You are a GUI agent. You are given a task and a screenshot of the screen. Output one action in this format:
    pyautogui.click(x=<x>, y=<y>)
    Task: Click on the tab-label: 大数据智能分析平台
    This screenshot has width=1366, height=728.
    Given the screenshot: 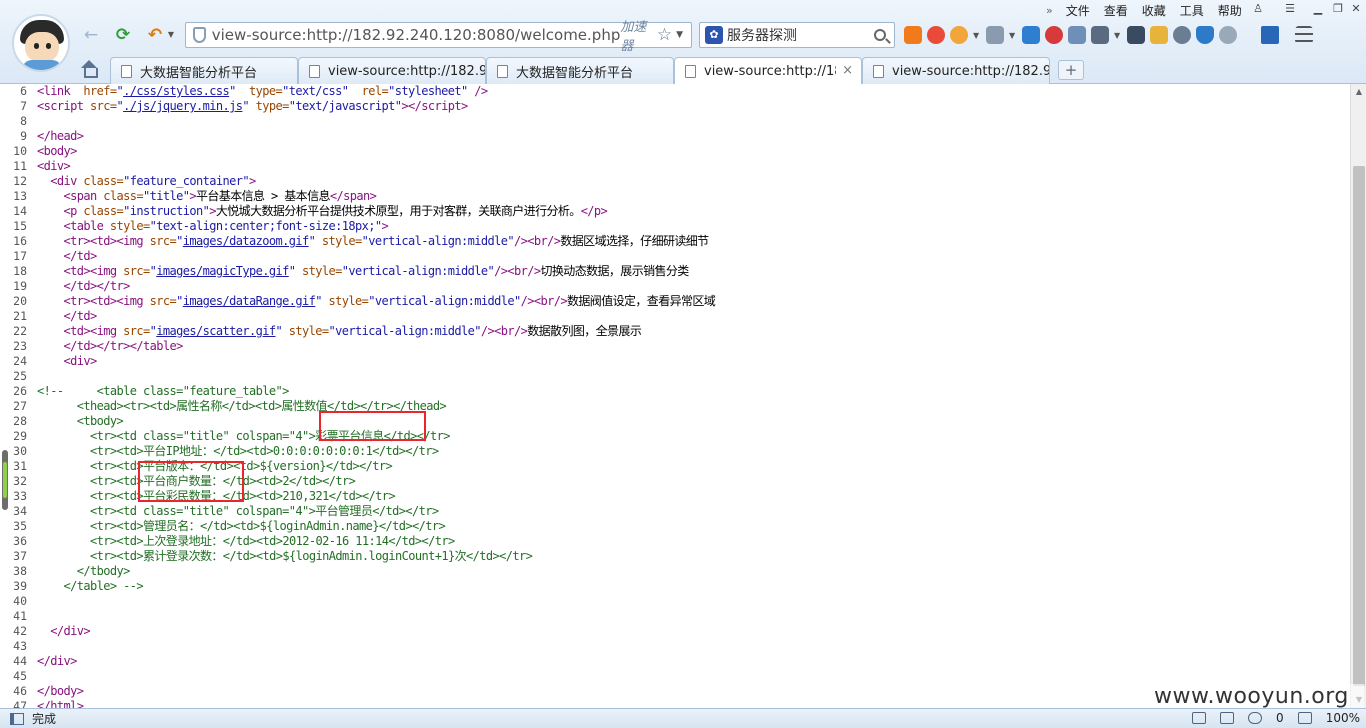 What is the action you would take?
    pyautogui.click(x=199, y=73)
    